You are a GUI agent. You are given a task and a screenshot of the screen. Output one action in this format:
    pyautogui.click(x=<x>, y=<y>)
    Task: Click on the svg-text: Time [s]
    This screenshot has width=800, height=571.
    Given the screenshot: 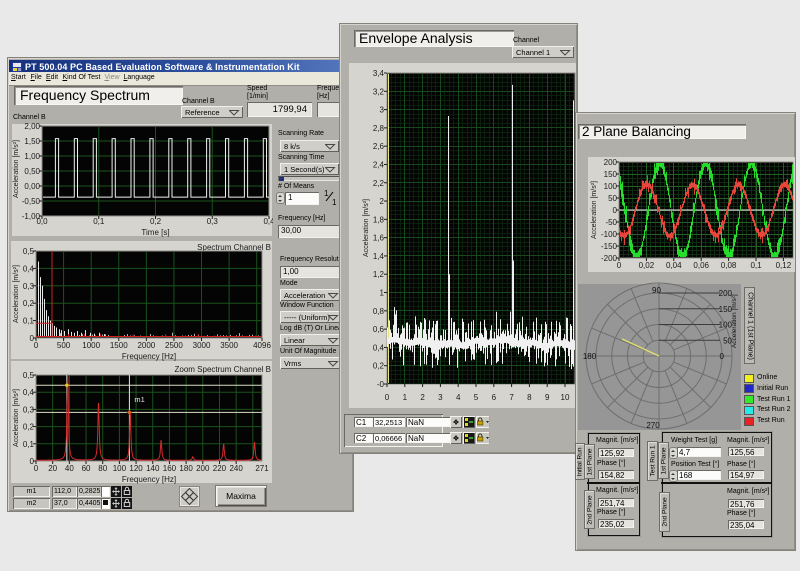 What is the action you would take?
    pyautogui.click(x=155, y=232)
    